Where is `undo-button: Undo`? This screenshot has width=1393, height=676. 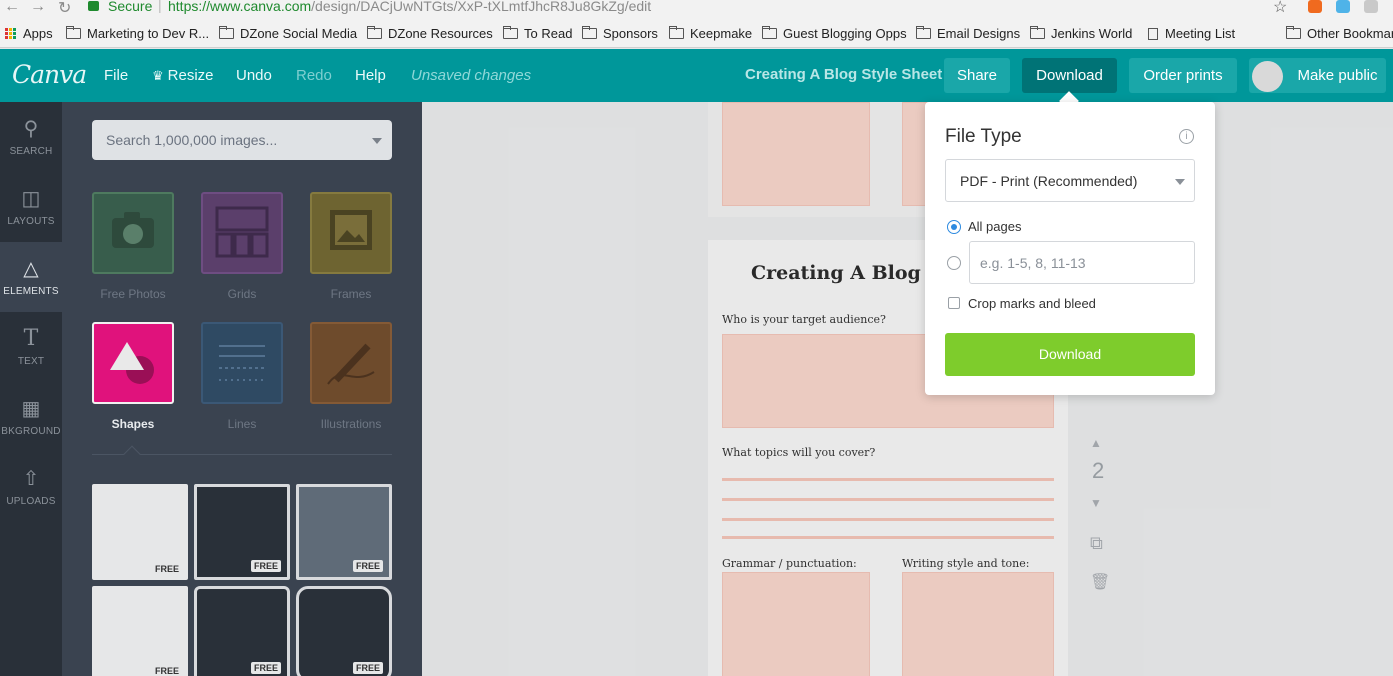 undo-button: Undo is located at coordinates (254, 75).